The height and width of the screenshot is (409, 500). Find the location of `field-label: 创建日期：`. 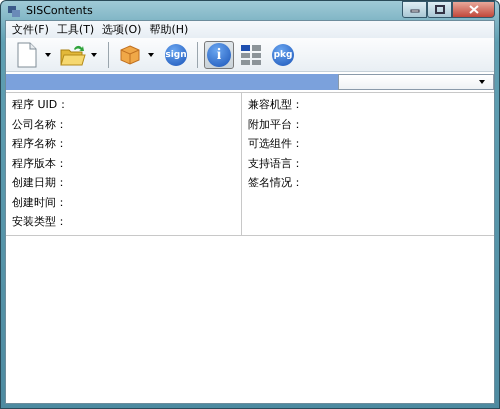

field-label: 创建日期： is located at coordinates (40, 182).